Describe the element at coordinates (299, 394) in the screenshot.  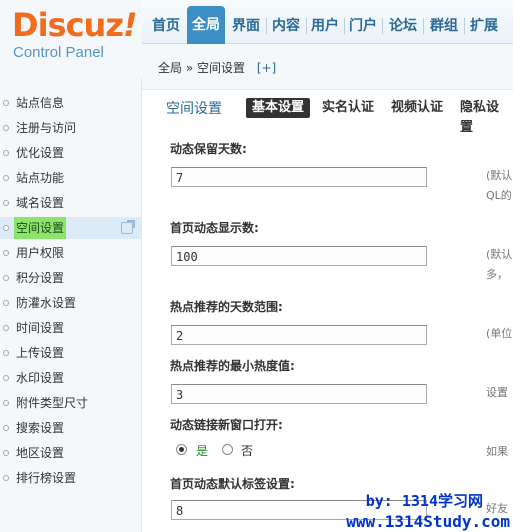
I see `hot-min-score-input: 3` at that location.